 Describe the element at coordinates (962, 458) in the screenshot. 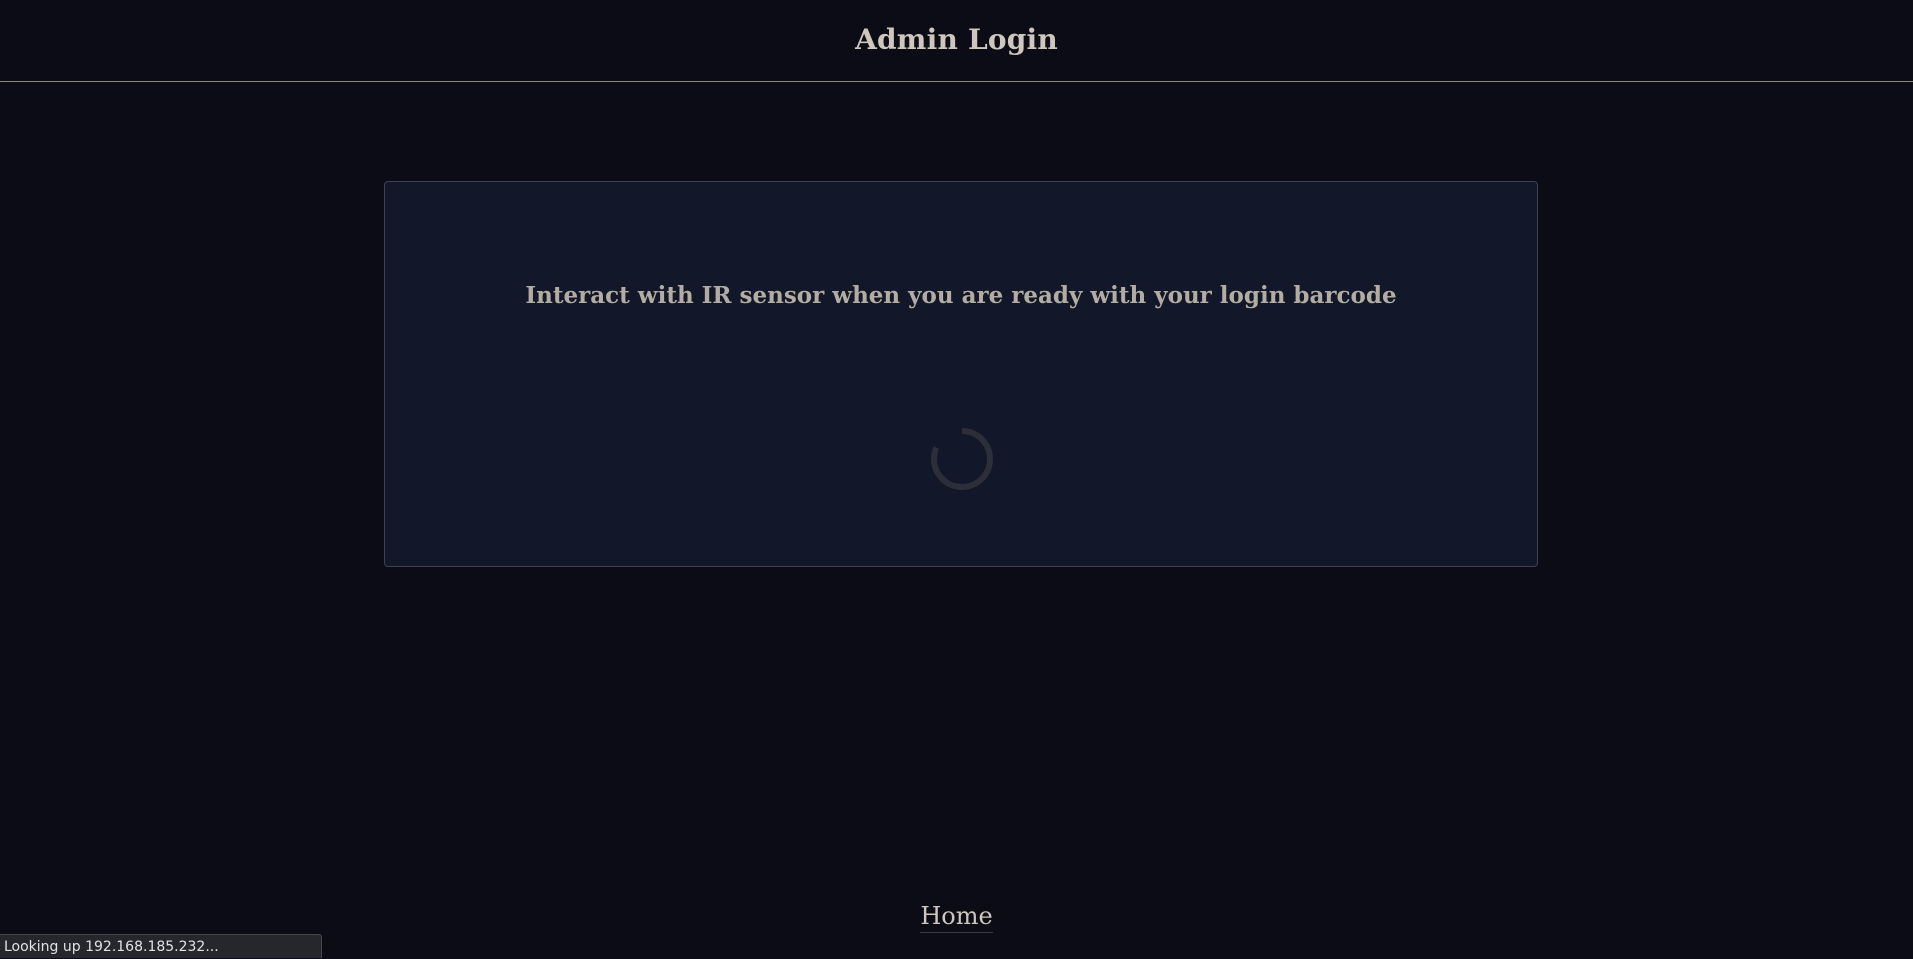

I see `loading-spinner-icon` at that location.